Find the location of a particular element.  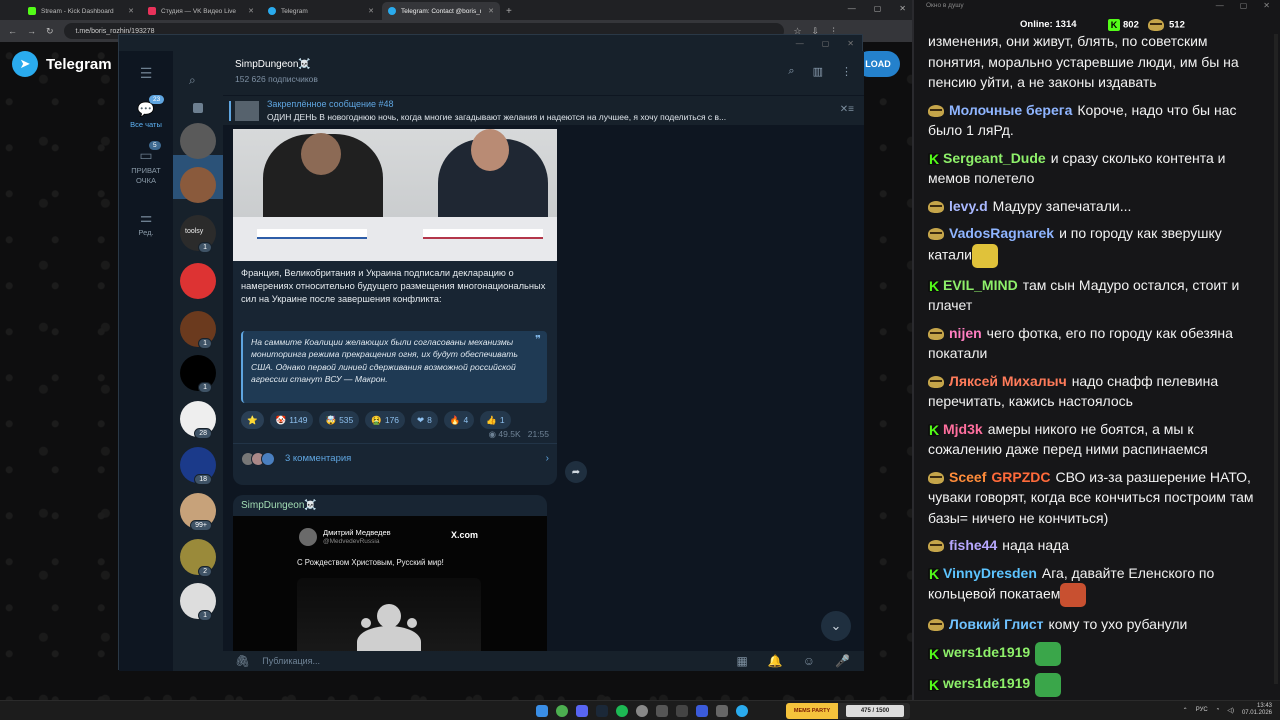

reaction-button: 🤡 1149 is located at coordinates (291, 420).